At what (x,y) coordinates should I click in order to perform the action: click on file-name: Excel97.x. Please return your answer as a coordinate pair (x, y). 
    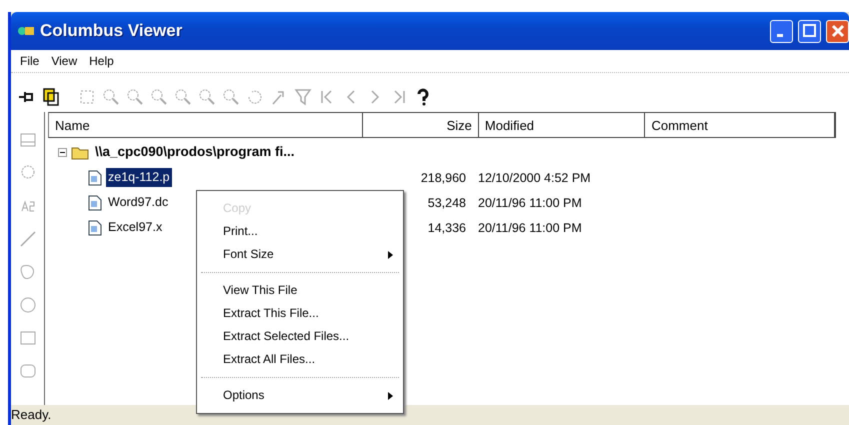
    Looking at the image, I should click on (135, 227).